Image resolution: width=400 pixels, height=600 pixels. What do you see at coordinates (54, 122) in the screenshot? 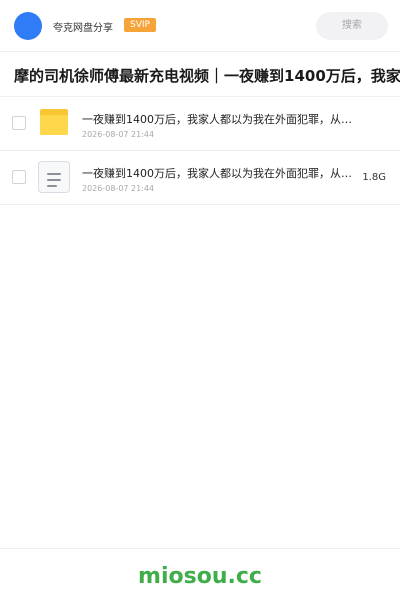
I see `folder-icon` at bounding box center [54, 122].